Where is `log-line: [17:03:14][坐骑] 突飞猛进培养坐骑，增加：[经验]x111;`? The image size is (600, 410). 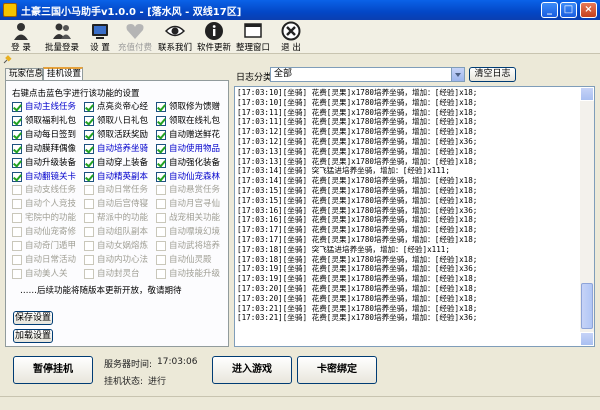 log-line: [17:03:14][坐骑] 突飞猛进培养坐骑，增加：[经验]x111; is located at coordinates (343, 171).